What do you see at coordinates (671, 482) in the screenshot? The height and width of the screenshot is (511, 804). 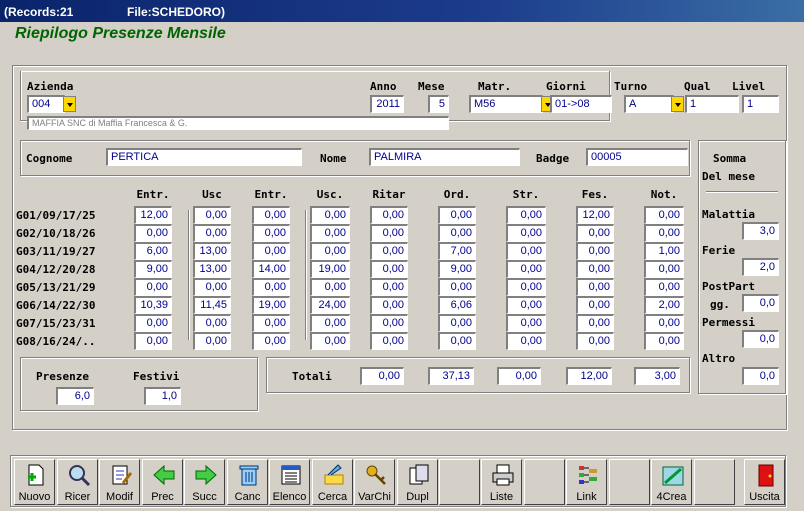 I see `toolbar-button-4crea: 4Crea` at bounding box center [671, 482].